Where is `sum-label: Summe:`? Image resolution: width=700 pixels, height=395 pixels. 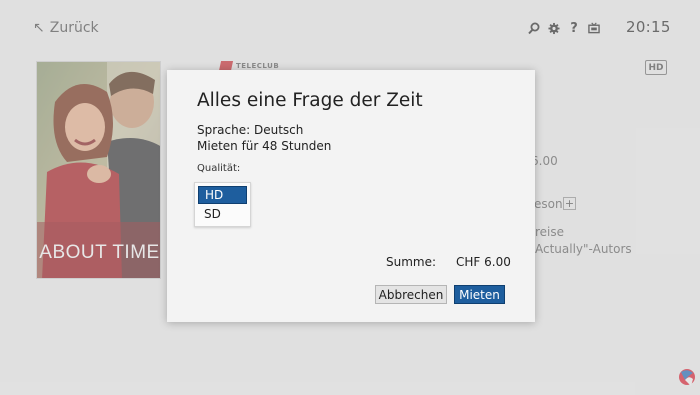
sum-label: Summe: is located at coordinates (411, 262).